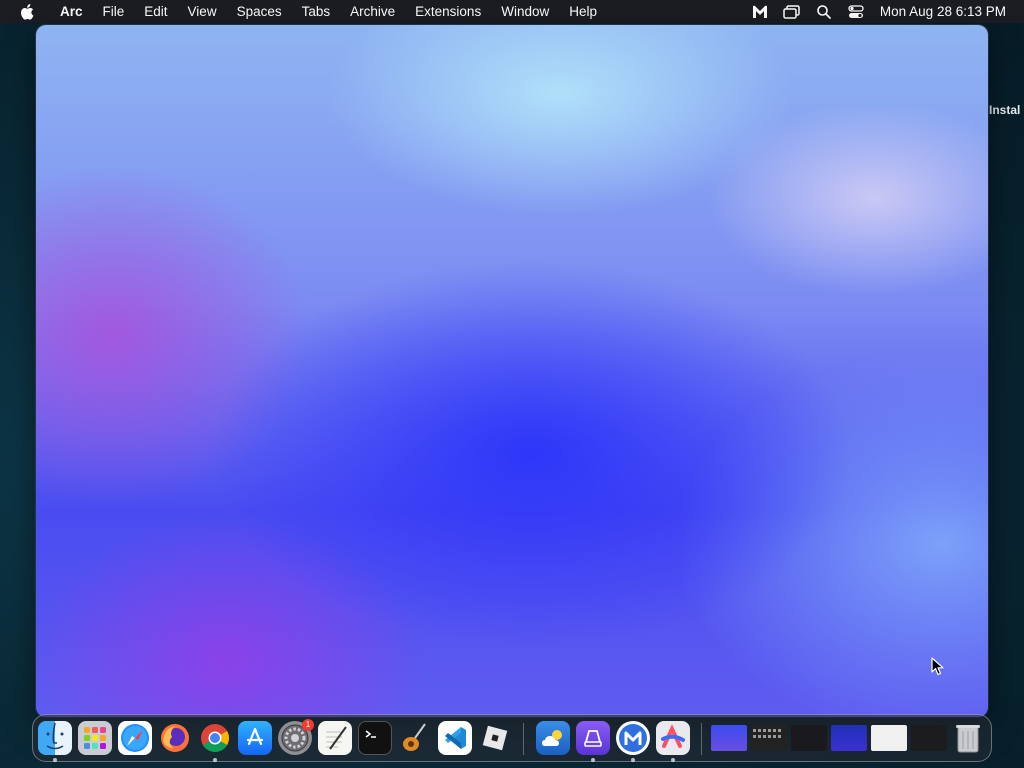 The image size is (1024, 768). I want to click on launchpad-icon, so click(95, 738).